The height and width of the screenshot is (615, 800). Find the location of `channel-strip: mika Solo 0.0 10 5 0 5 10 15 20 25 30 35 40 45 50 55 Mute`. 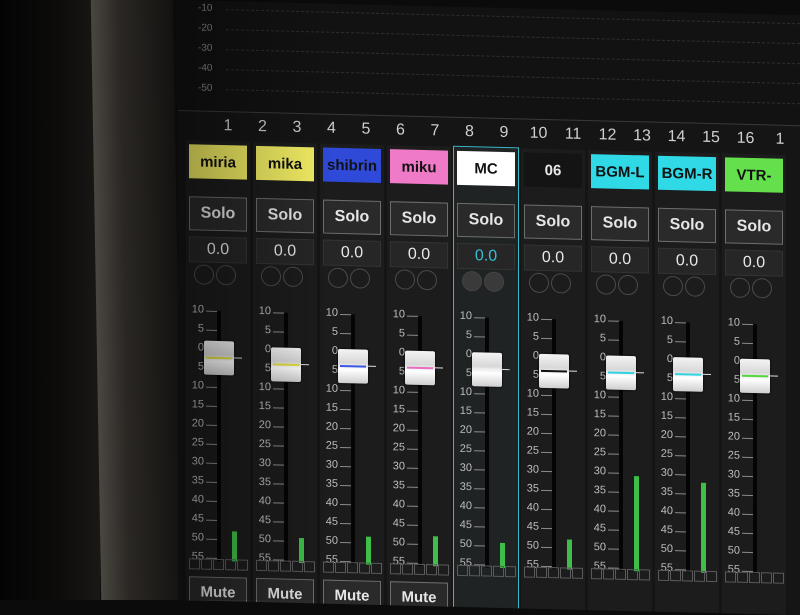

channel-strip: mika Solo 0.0 10 5 0 5 10 15 20 25 30 35 40 45 50 55 Mute is located at coordinates (285, 377).